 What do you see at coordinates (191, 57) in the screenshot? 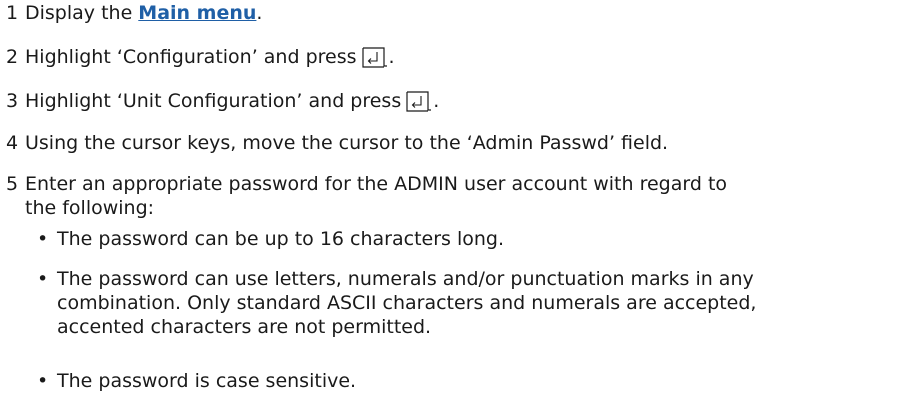
I see `step-text-main: Highlight ‘Configuration’ and press` at bounding box center [191, 57].